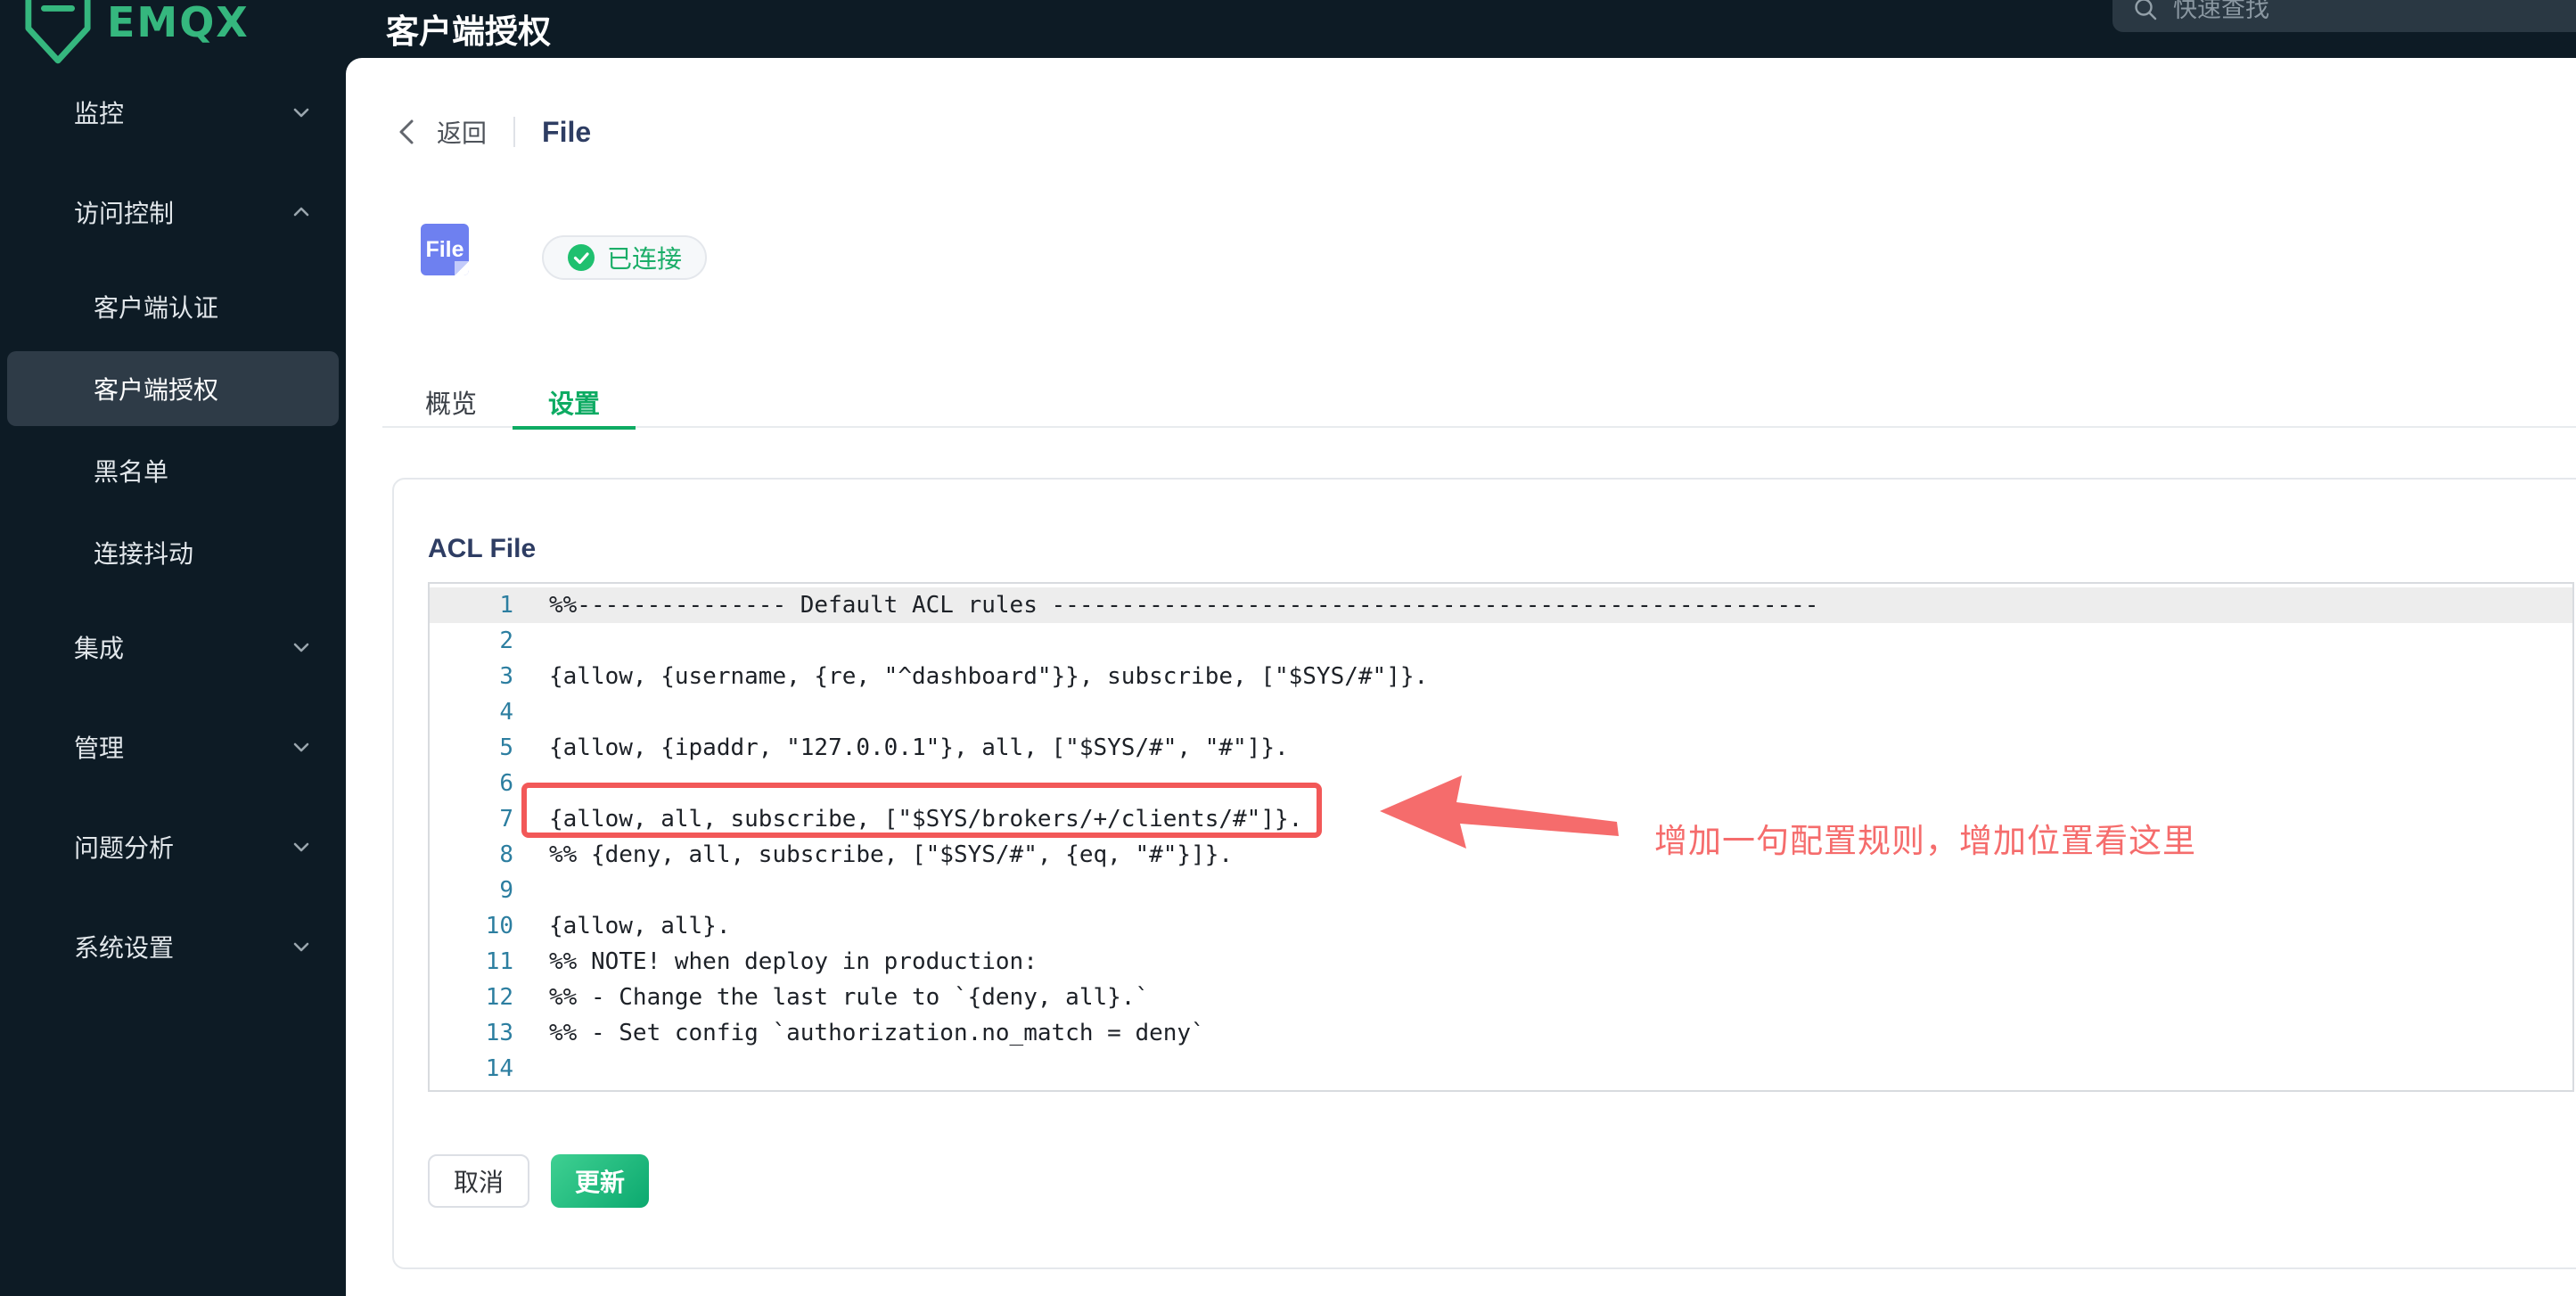  Describe the element at coordinates (125, 213) in the screenshot. I see `sidebar-item-label: 访问控制` at that location.